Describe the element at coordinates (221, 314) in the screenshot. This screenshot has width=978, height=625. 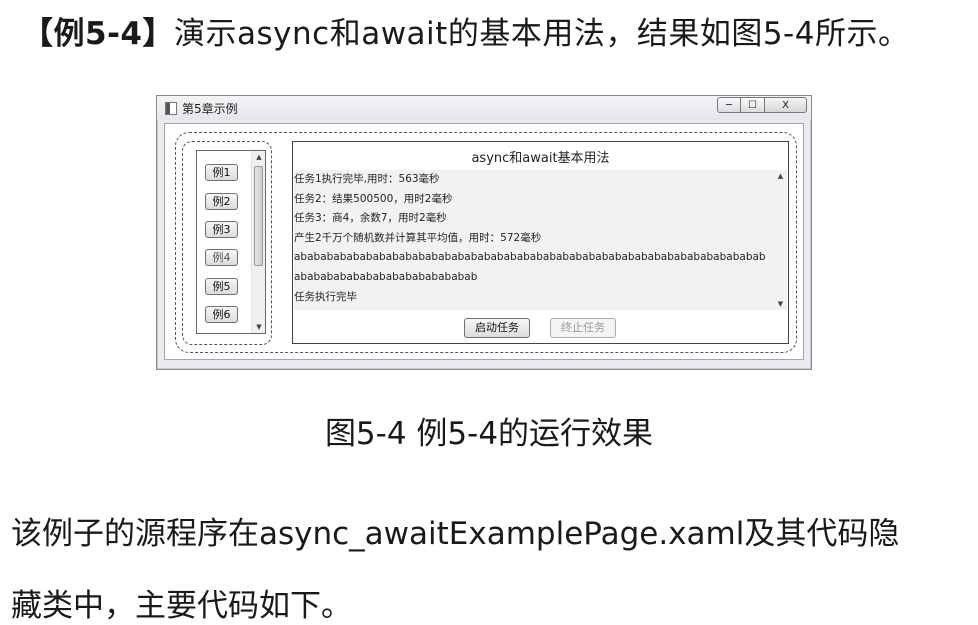
I see `example-button-6: 例6` at that location.